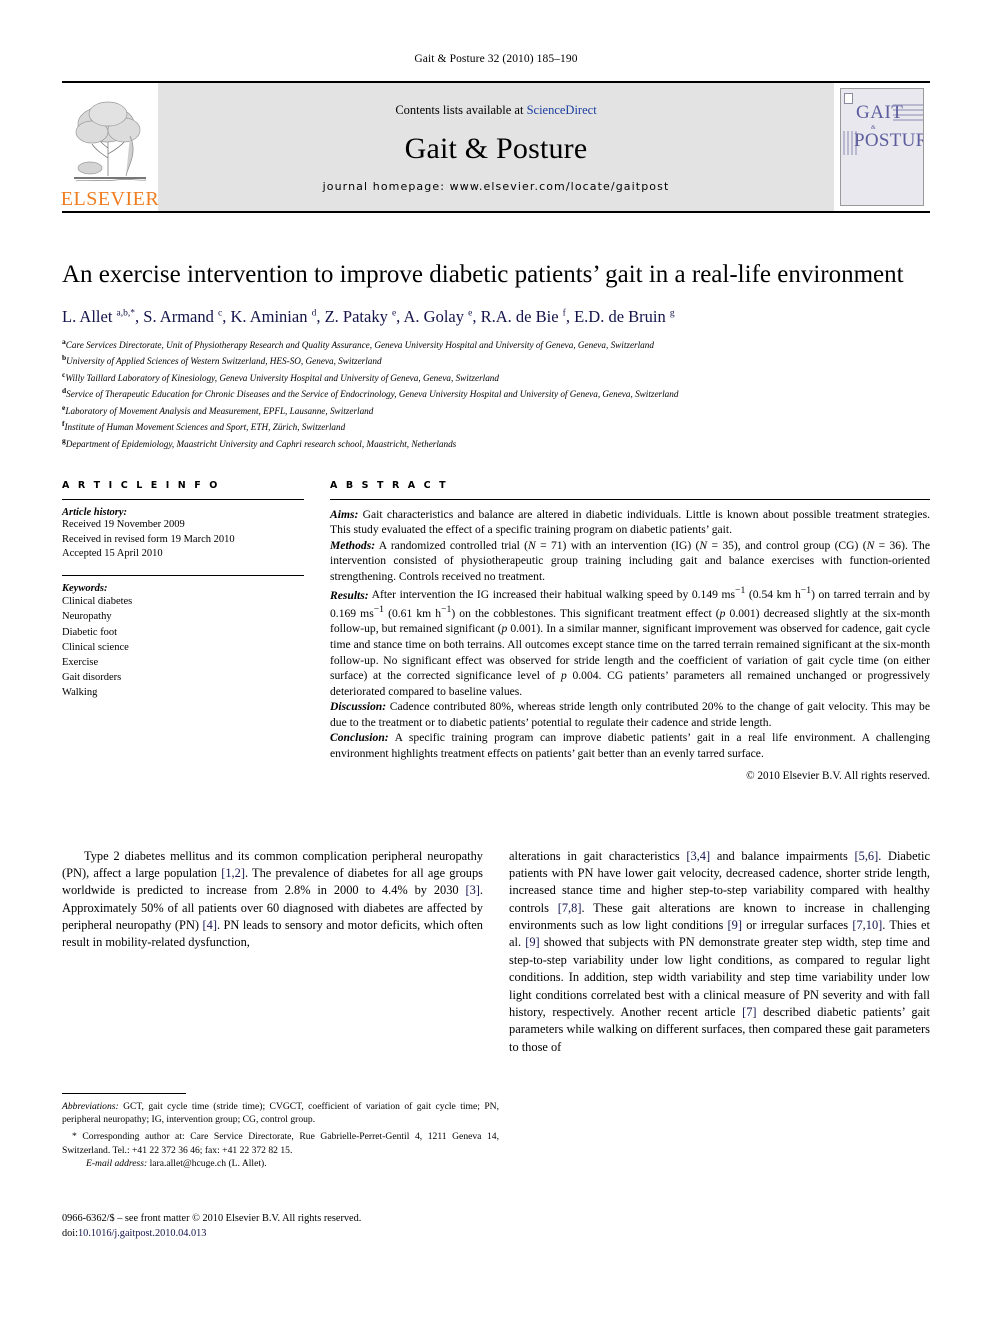  I want to click on abstract-heading: A B S T R A C T, so click(389, 485).